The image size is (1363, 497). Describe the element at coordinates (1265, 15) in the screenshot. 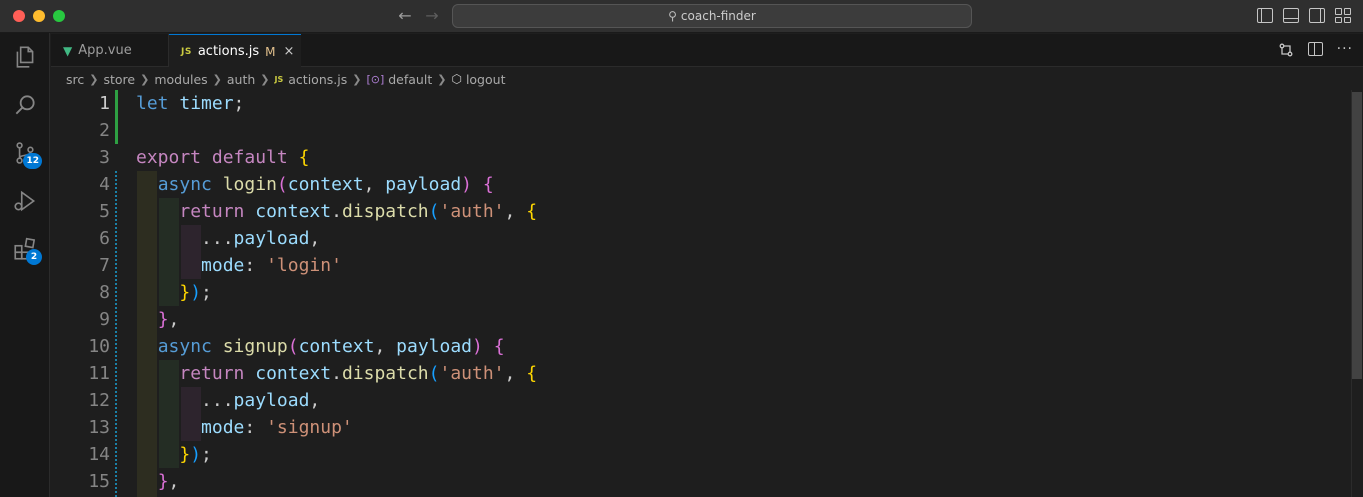

I see `toggle-primary-sidebar-icon` at that location.